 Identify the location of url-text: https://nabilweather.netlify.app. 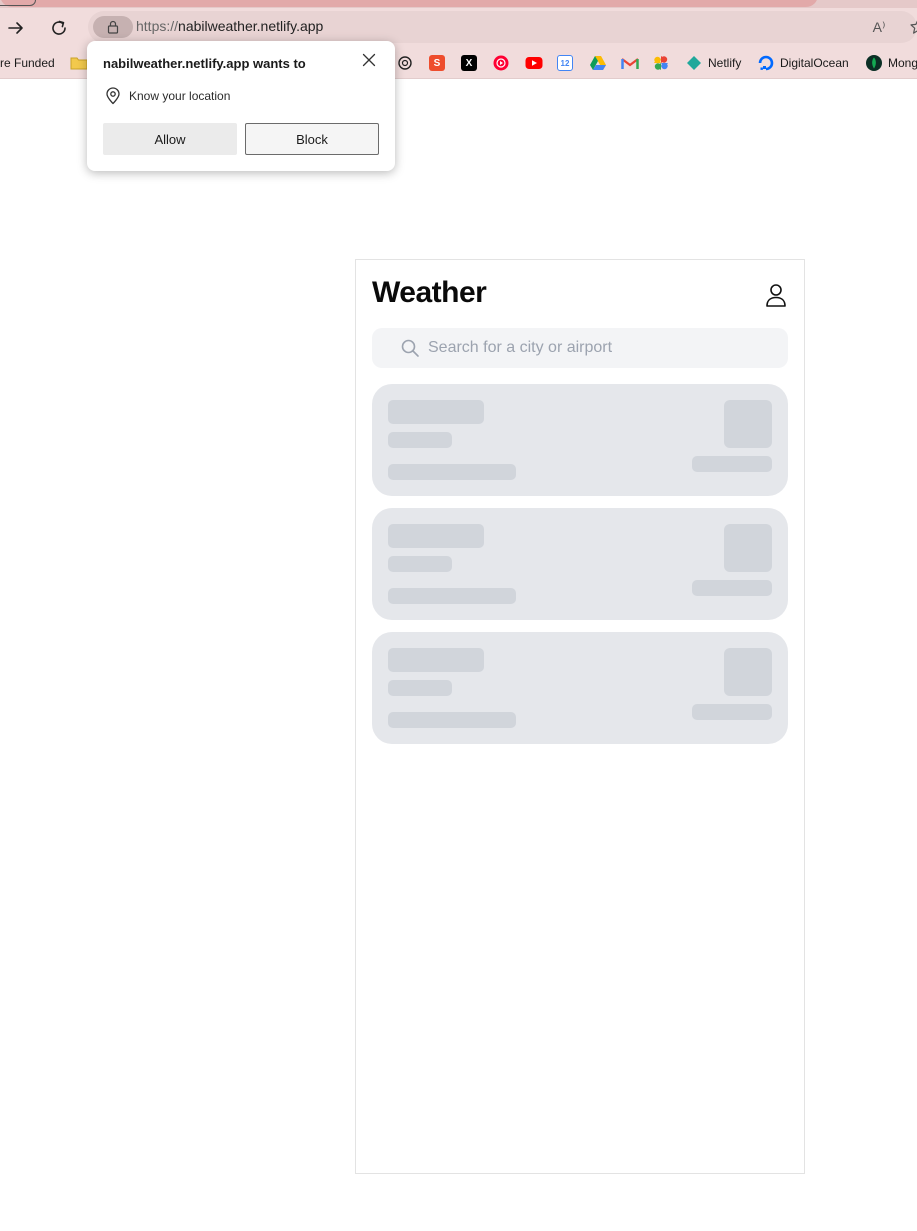
(229, 26).